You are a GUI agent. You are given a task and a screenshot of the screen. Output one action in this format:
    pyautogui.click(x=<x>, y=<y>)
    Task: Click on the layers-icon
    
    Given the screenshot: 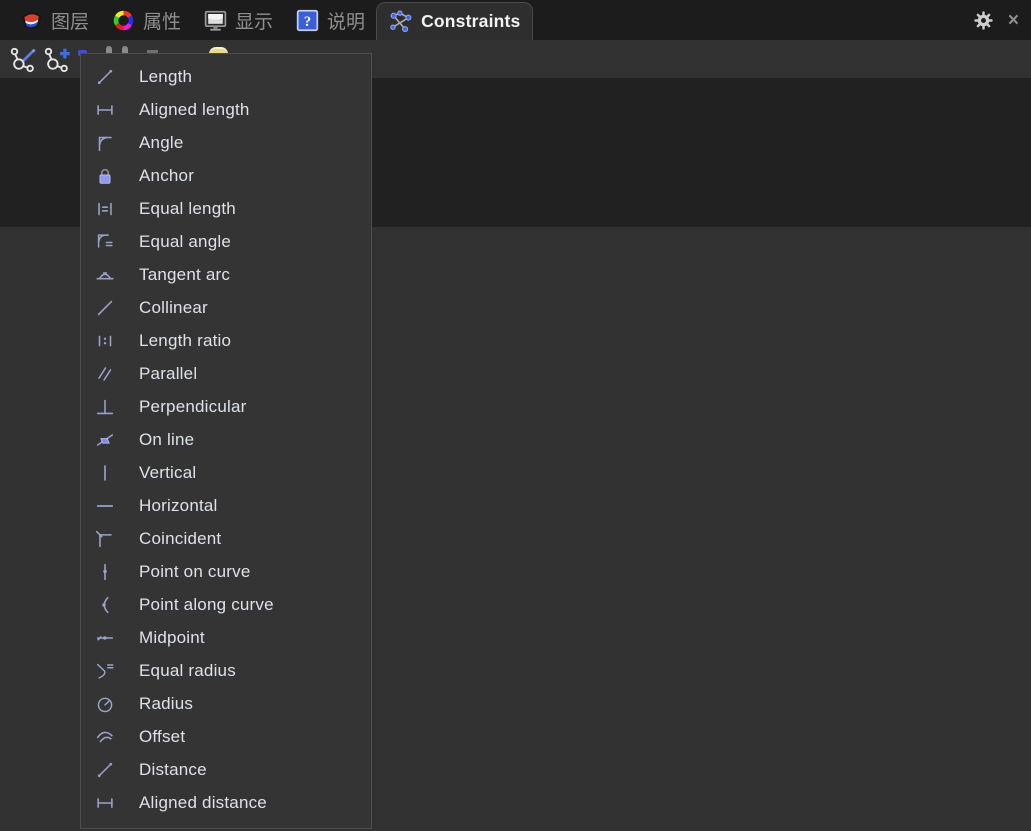 What is the action you would take?
    pyautogui.click(x=31, y=20)
    